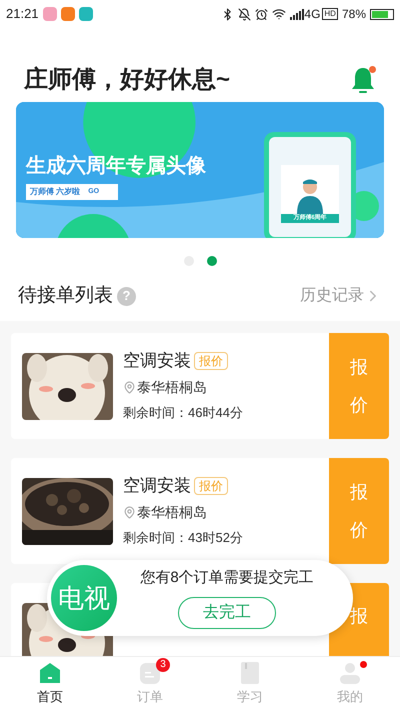 The height and width of the screenshot is (711, 400). What do you see at coordinates (50, 673) in the screenshot?
I see `home-icon` at bounding box center [50, 673].